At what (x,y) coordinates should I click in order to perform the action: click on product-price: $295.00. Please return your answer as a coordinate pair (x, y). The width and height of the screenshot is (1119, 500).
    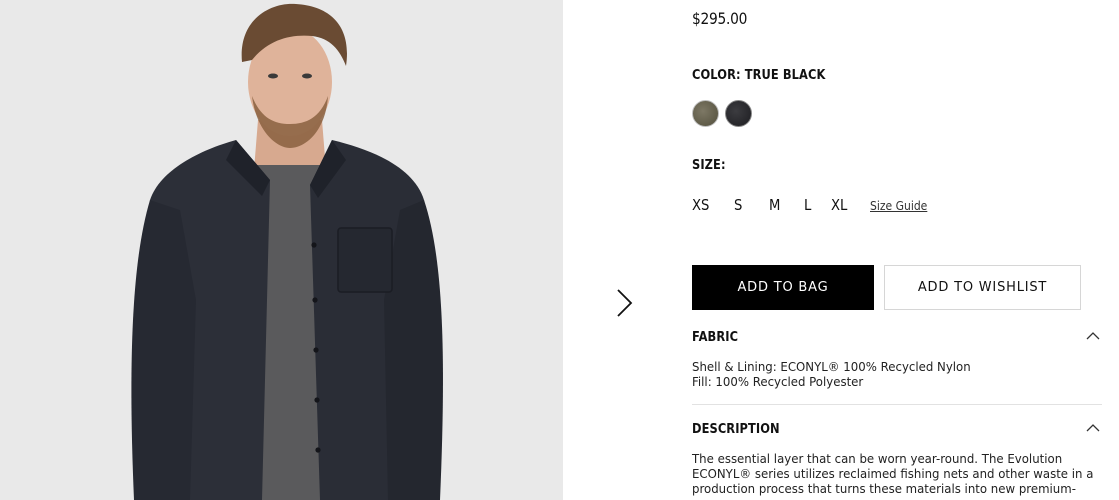
    Looking at the image, I should click on (720, 18).